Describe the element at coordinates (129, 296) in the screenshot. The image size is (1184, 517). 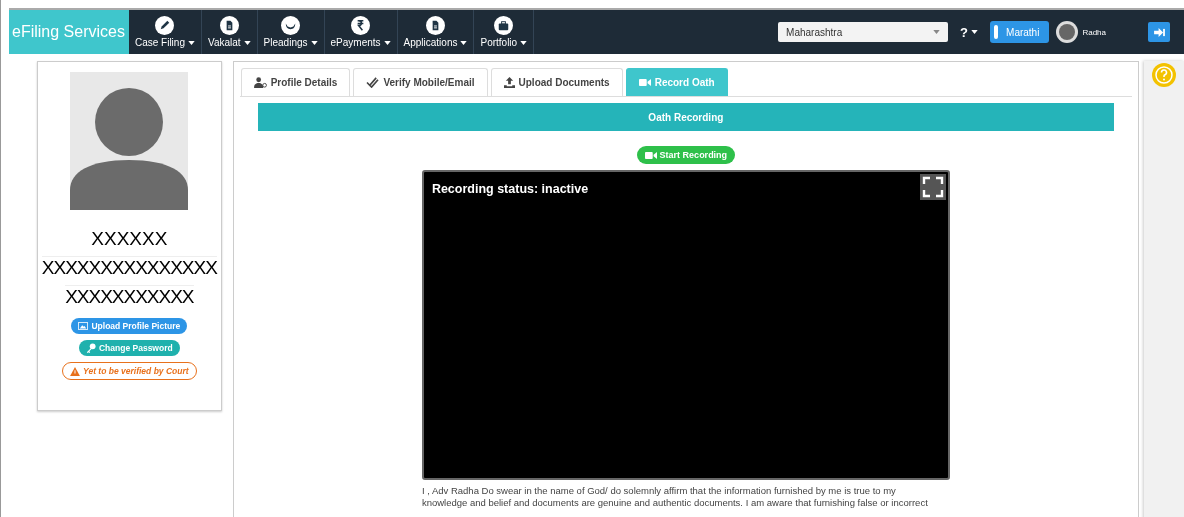
I see `profile-mobile: XXXXXXXXXXX` at that location.